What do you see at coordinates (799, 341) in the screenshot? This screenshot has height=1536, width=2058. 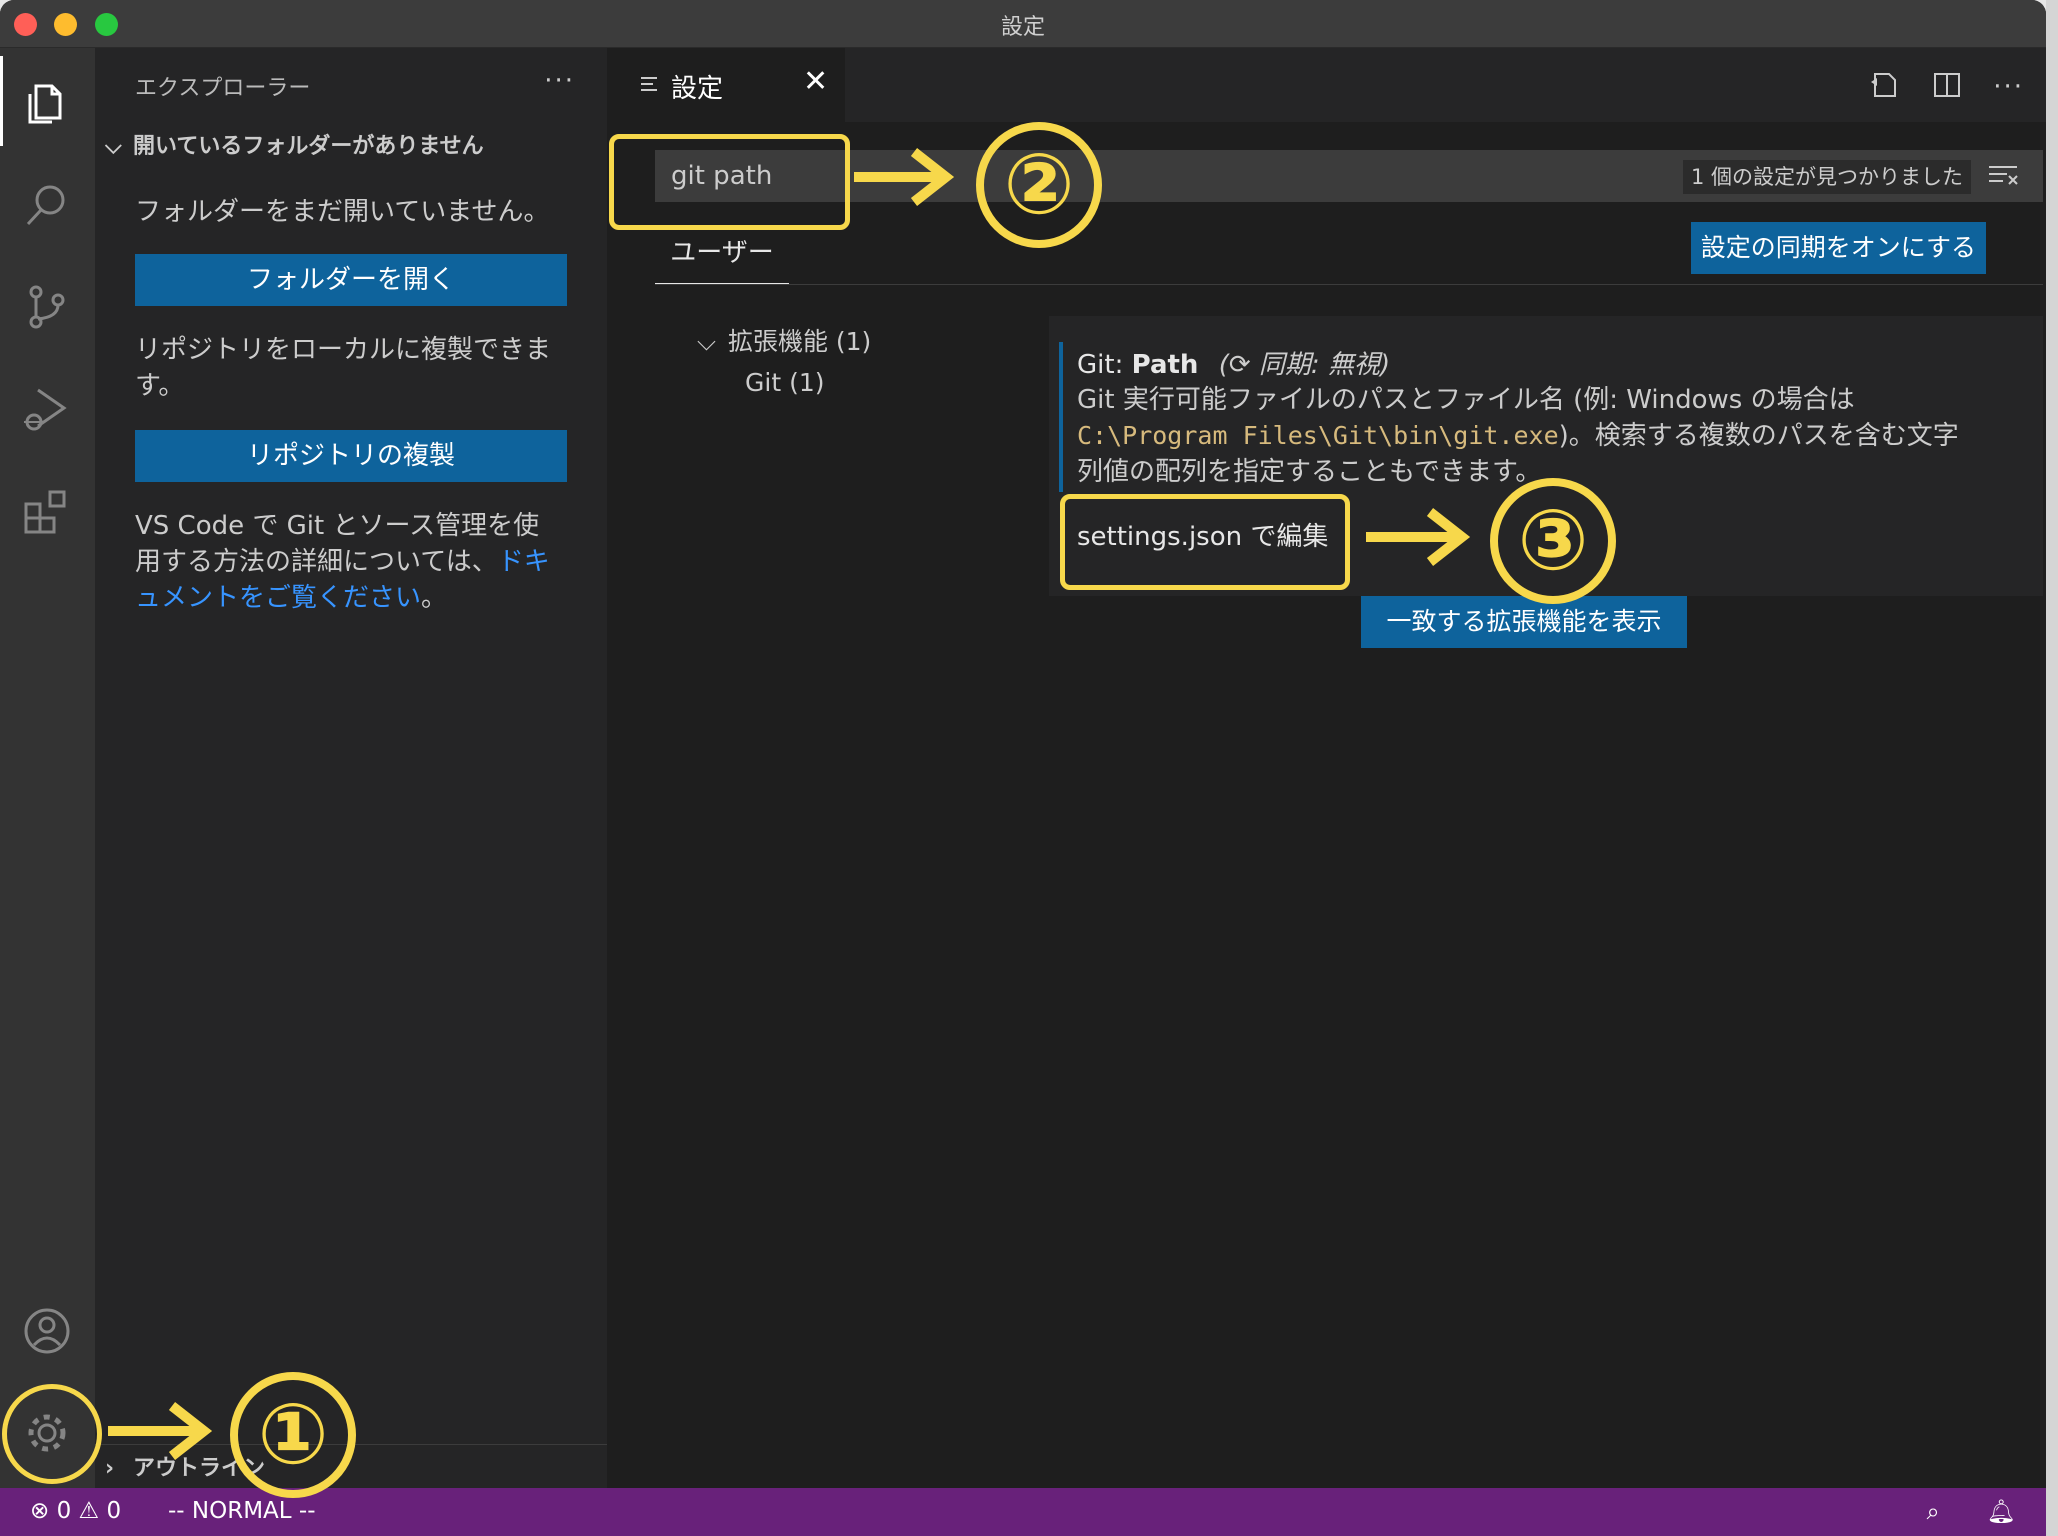 I see `toc-extensions-label: 拡張機能 (1)` at bounding box center [799, 341].